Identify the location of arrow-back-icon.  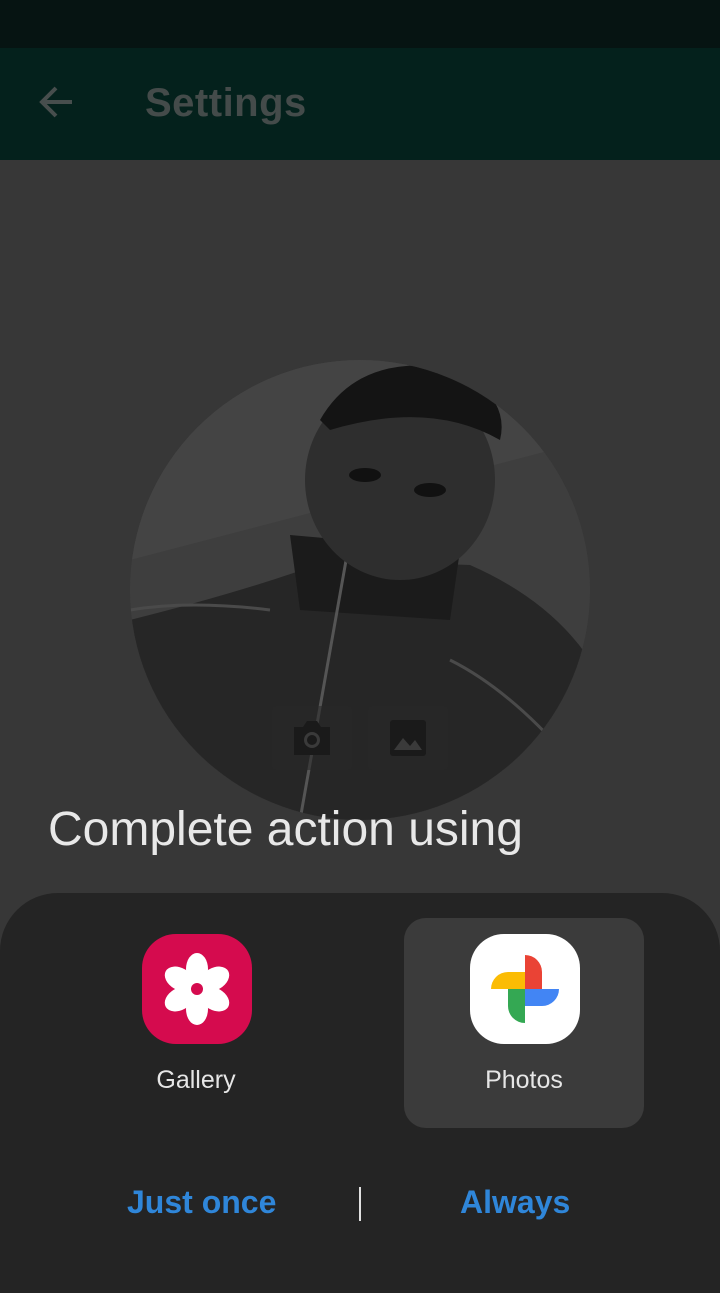
(56, 102).